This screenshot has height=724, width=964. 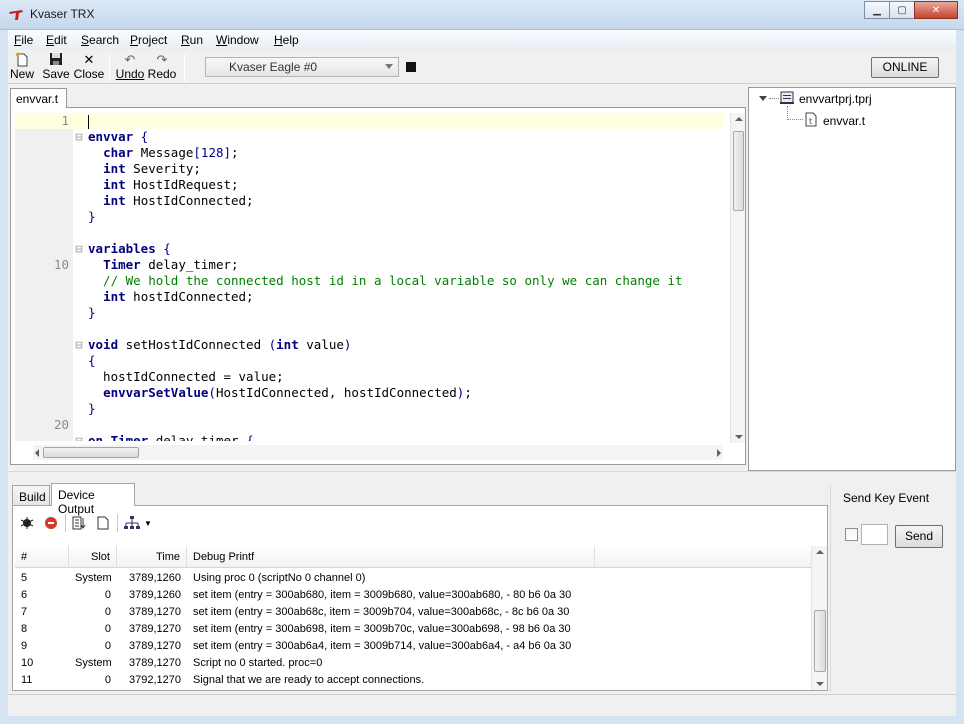 I want to click on send-key-panel: Send Key Event Send, so click(x=893, y=588).